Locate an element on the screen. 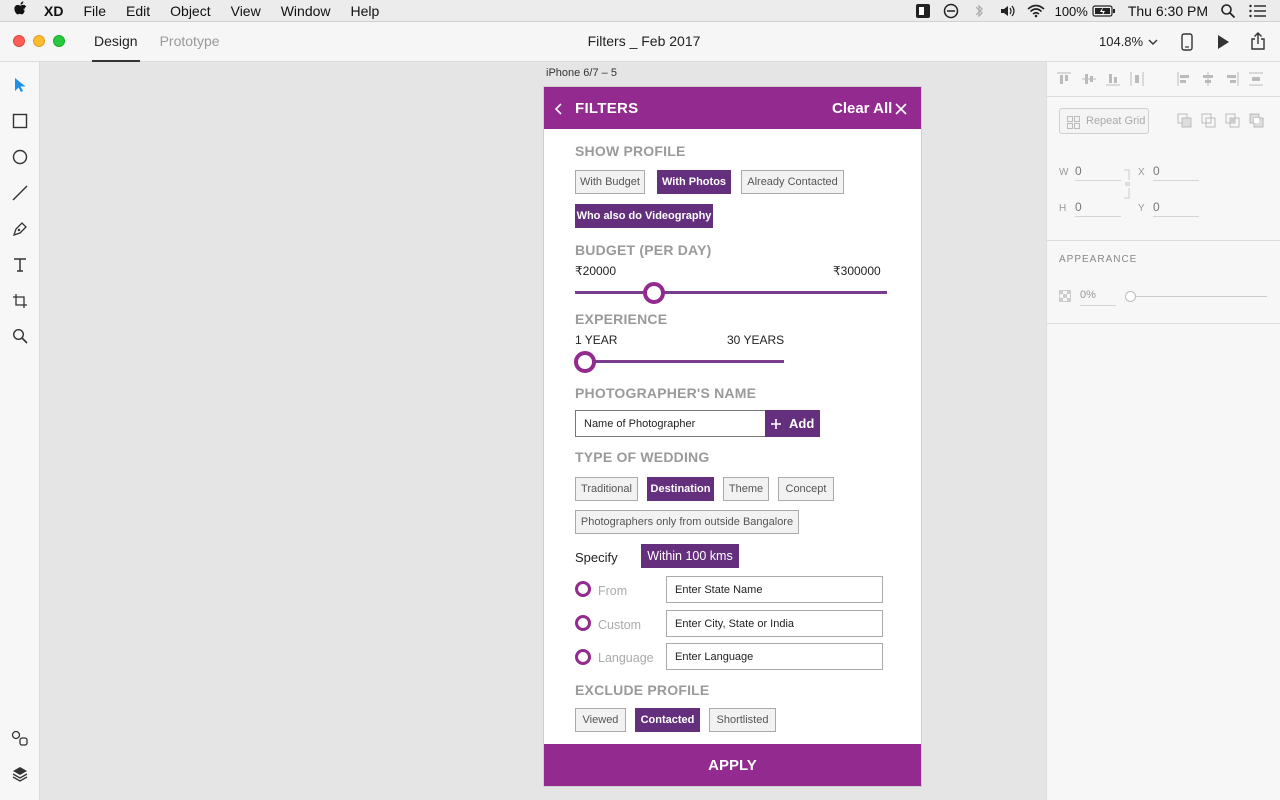 This screenshot has height=800, width=1280. chip-concept: Concept is located at coordinates (806, 489).